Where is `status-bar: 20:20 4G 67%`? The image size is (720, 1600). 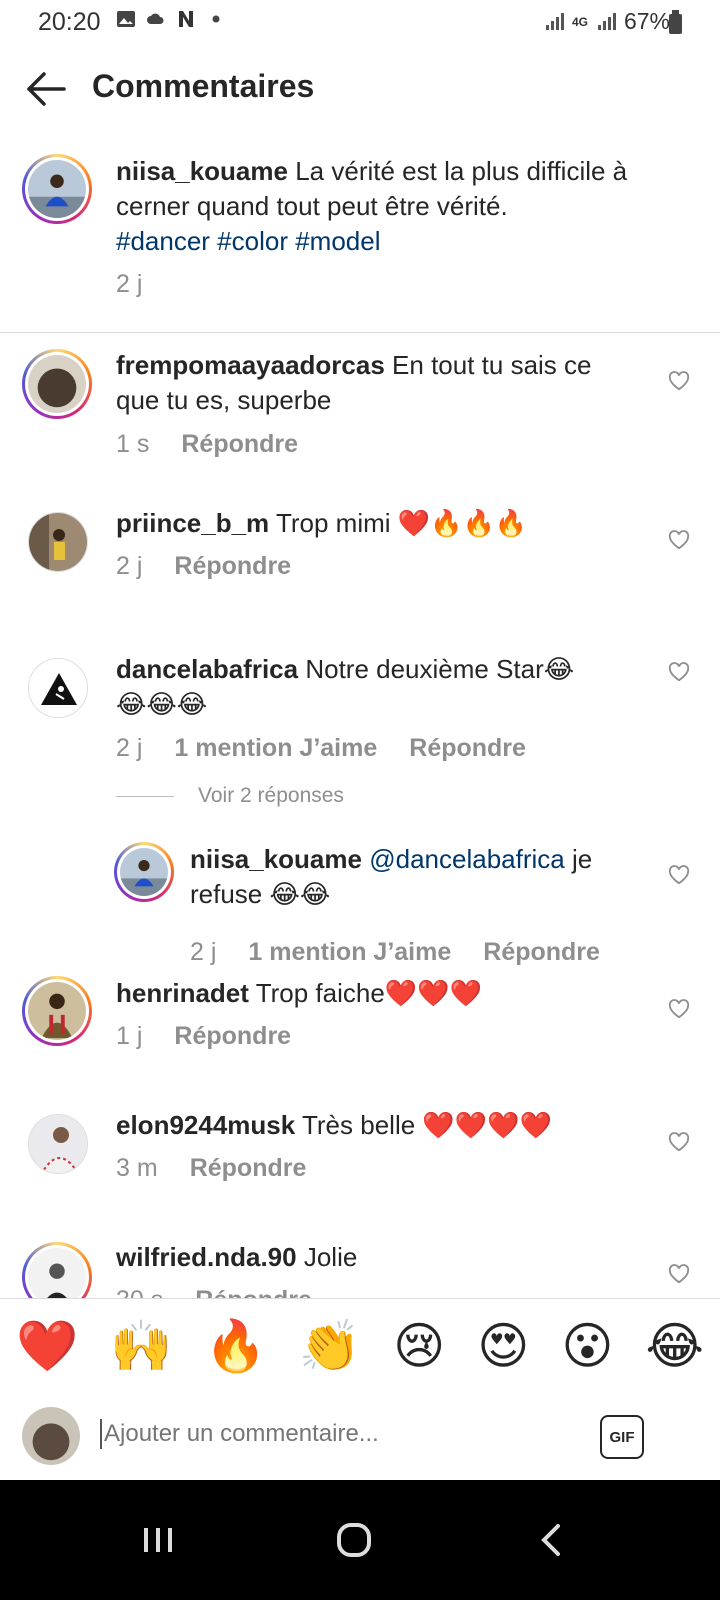
status-bar: 20:20 4G 67% is located at coordinates (360, 23).